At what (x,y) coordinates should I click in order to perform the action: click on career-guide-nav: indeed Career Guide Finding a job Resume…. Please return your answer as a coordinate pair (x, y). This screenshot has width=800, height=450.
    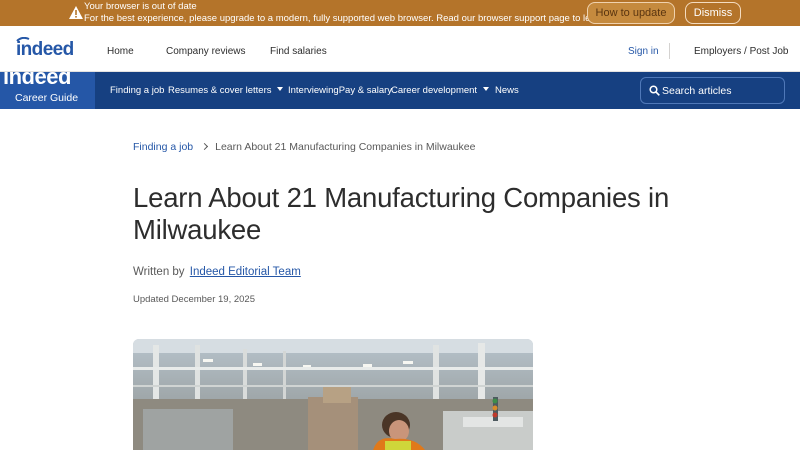
    Looking at the image, I should click on (400, 90).